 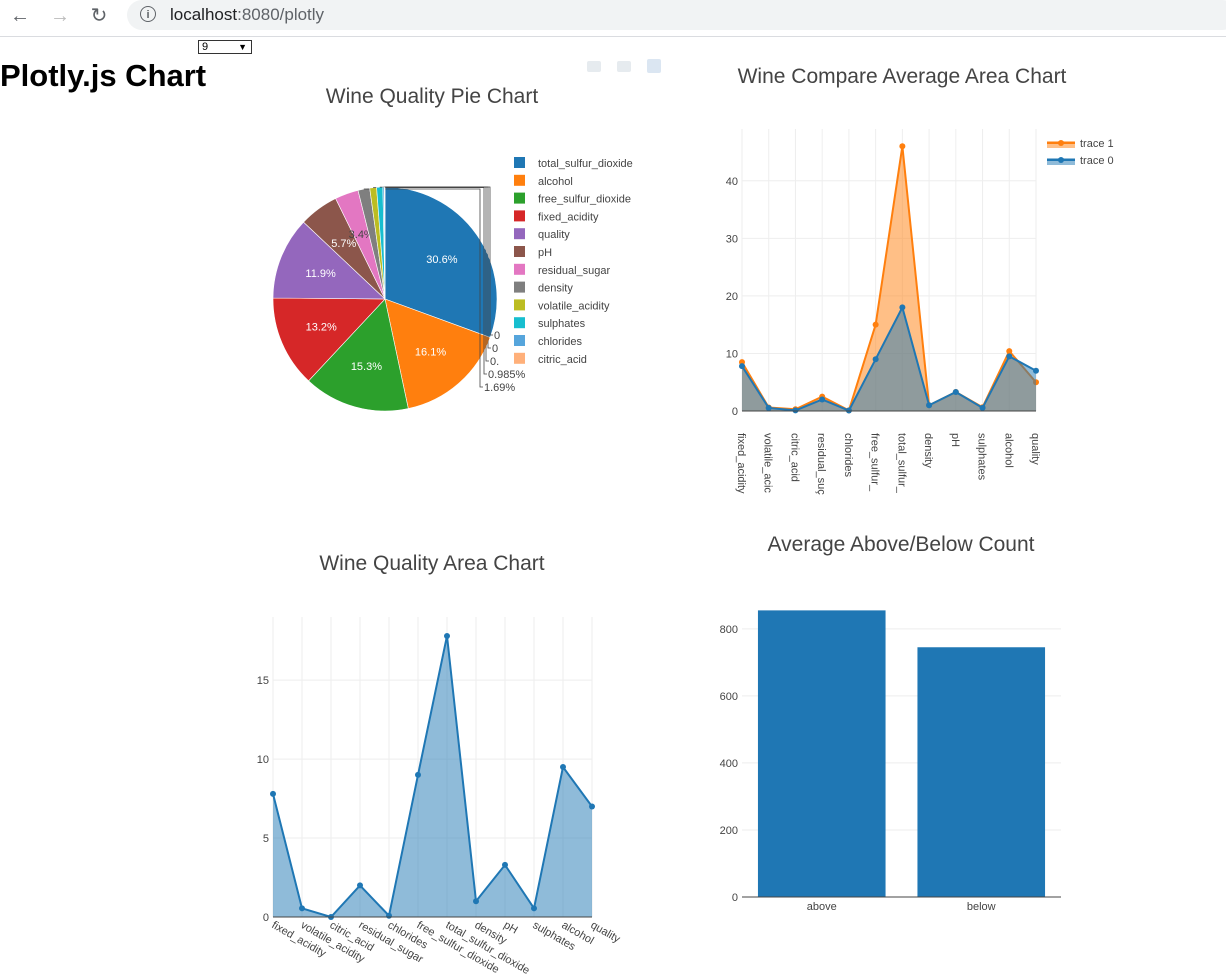 I want to click on legend-label: trace 0, so click(x=1097, y=161).